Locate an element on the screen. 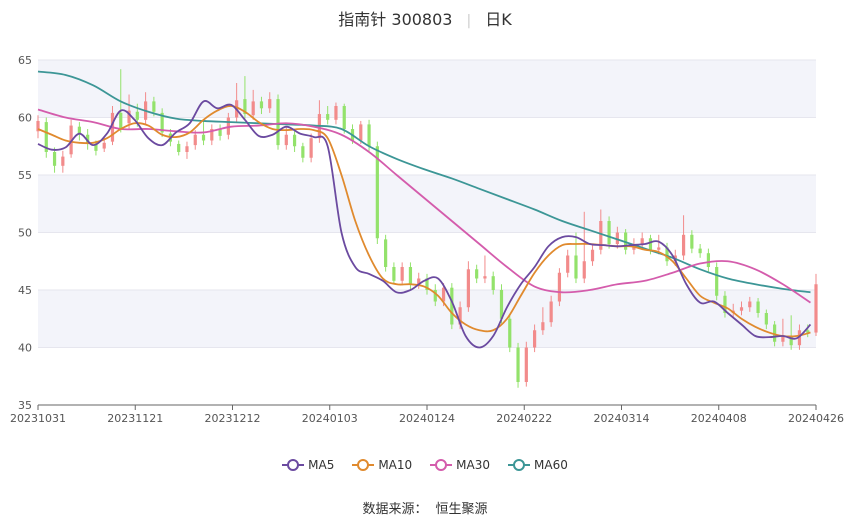  data-source: 数据来源： 恒生聚源 is located at coordinates (425, 507).